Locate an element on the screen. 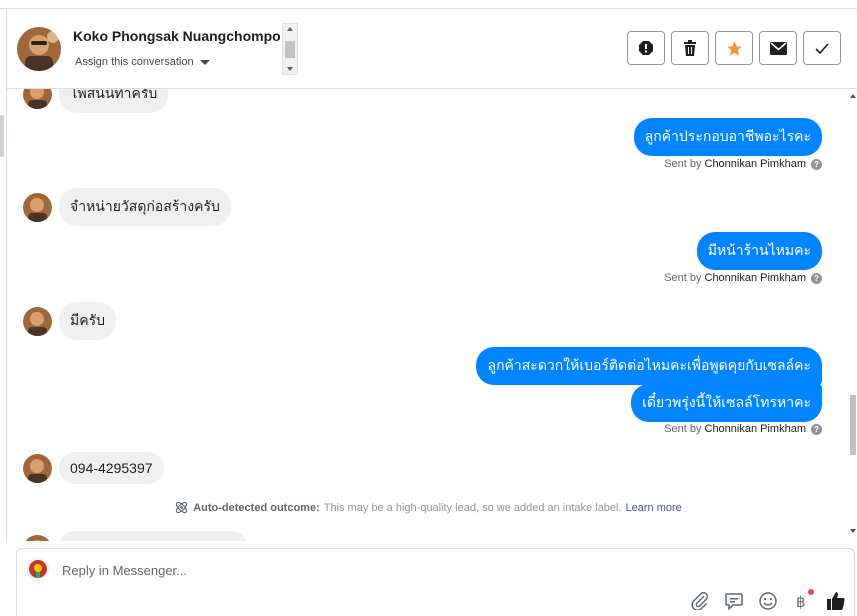 This screenshot has height=616, width=857. spam-alert-icon is located at coordinates (646, 48).